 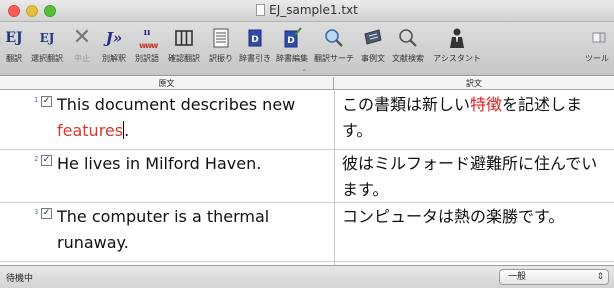 I want to click on assistant-button: アシスタント, so click(x=457, y=45).